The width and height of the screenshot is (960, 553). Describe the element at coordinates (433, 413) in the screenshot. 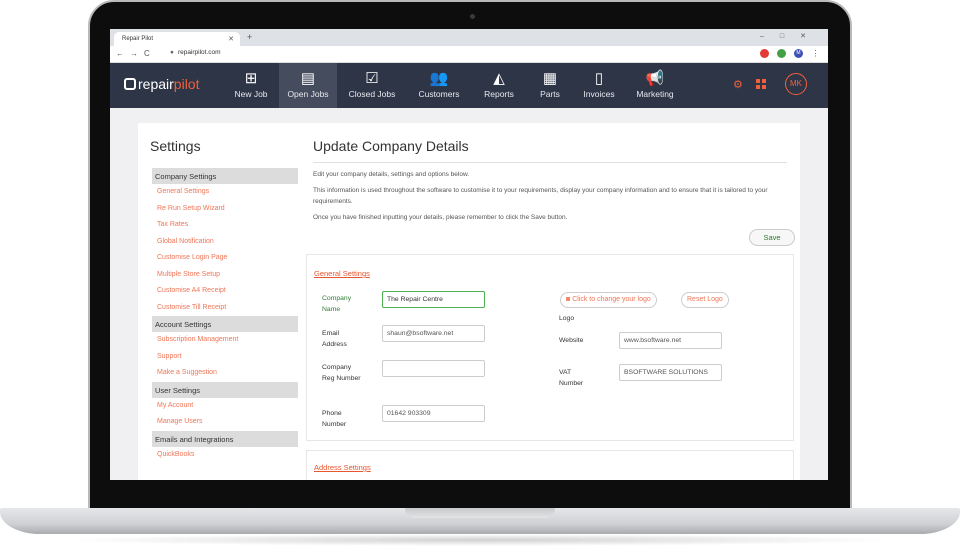

I see `phone-input` at that location.